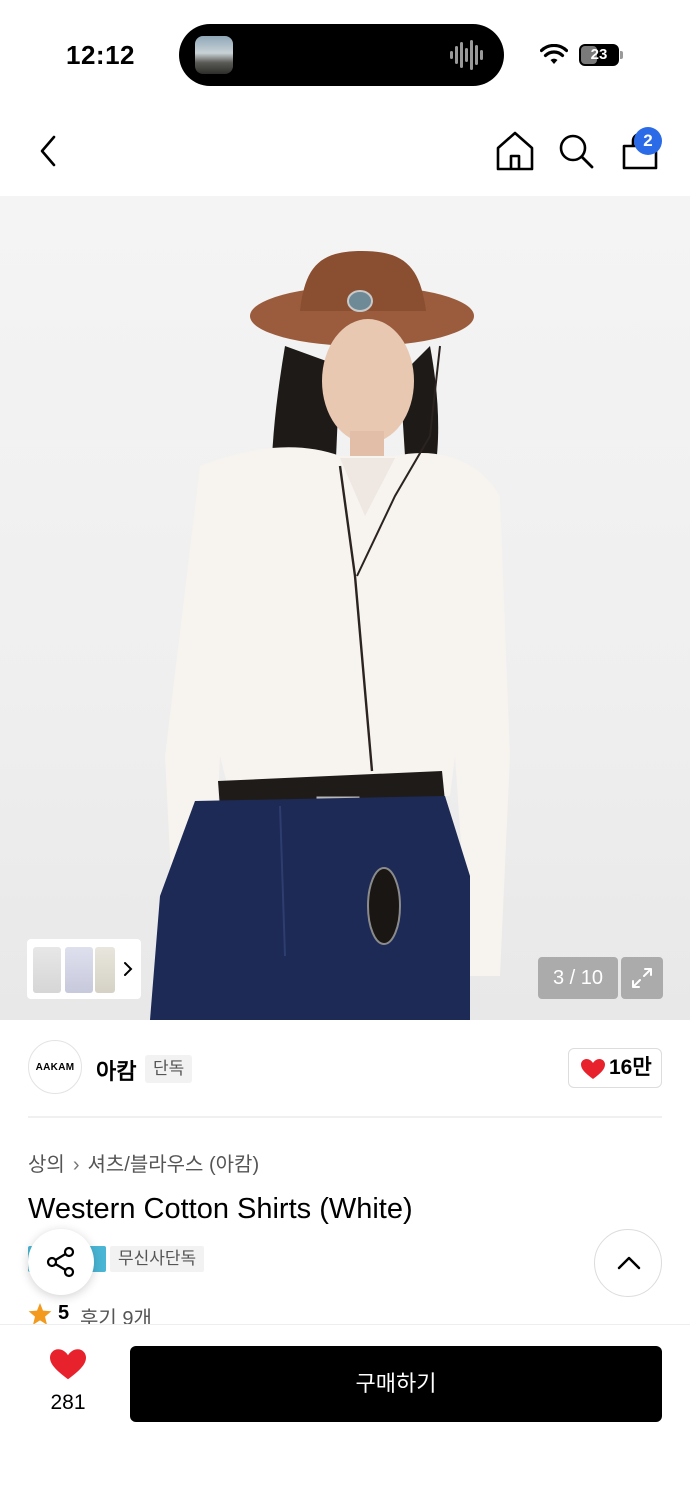 The height and width of the screenshot is (1500, 690). I want to click on share-icon, so click(60, 1262).